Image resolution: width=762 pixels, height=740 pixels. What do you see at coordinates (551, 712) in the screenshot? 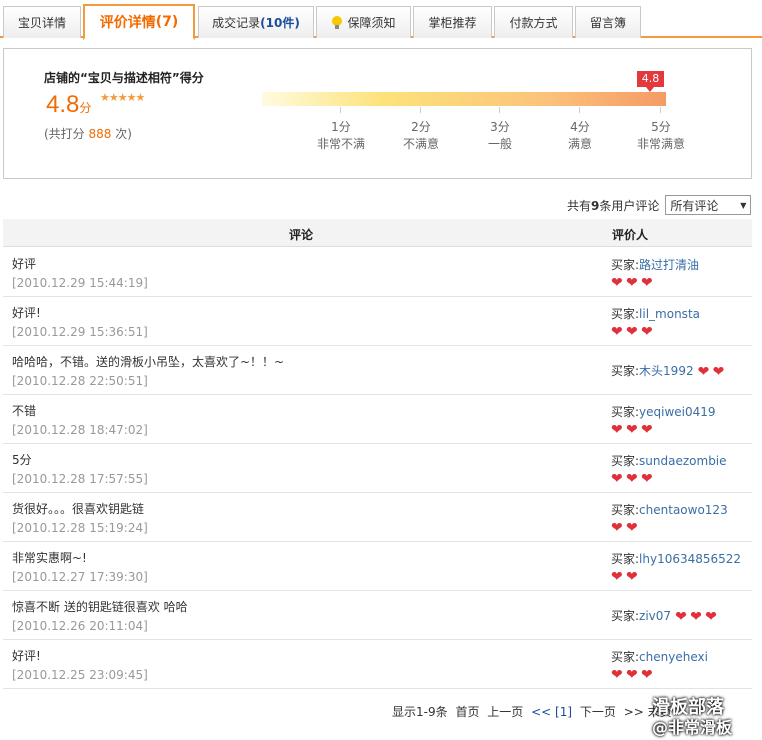
I see `current-page: << [1]` at bounding box center [551, 712].